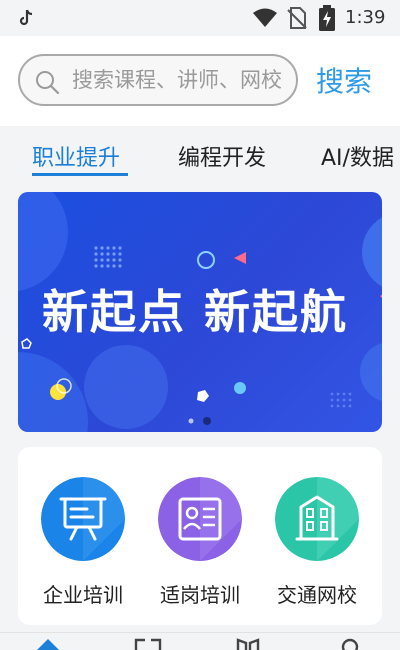 Image resolution: width=400 pixels, height=650 pixels. Describe the element at coordinates (148, 643) in the screenshot. I see `courses-icon` at that location.